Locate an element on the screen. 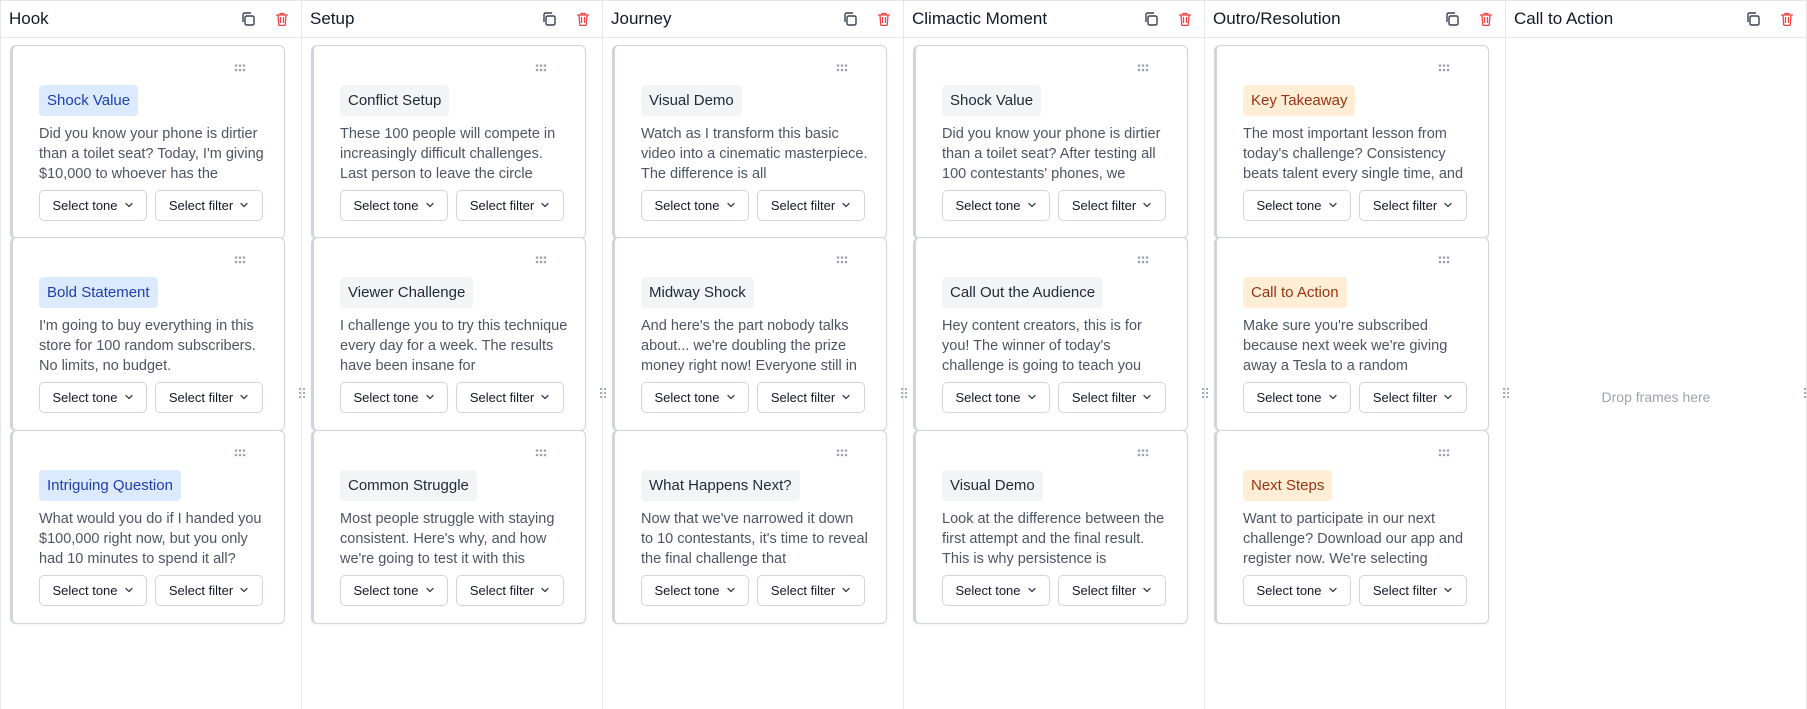 This screenshot has height=709, width=1807. drop-zone-placeholder: Drop frames here is located at coordinates (1656, 397).